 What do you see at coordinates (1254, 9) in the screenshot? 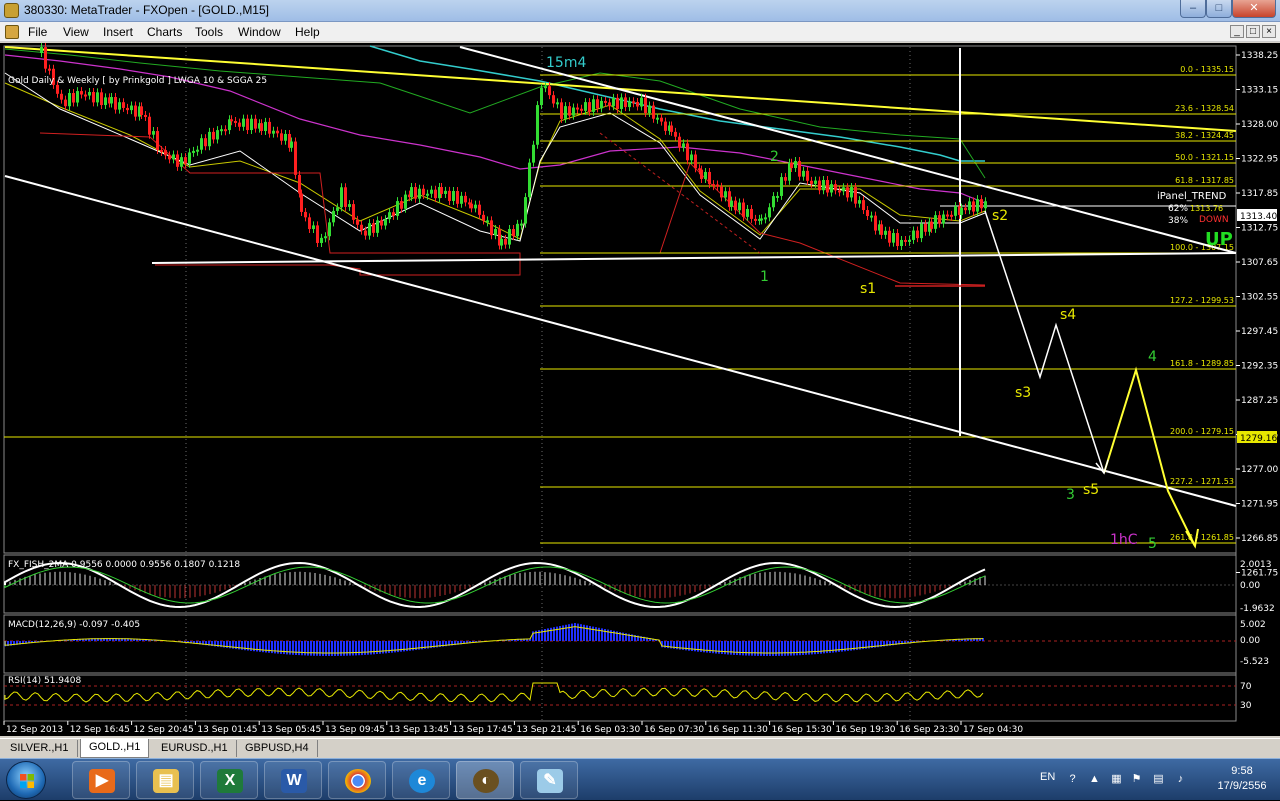
I see `close-button: ✕` at bounding box center [1254, 9].